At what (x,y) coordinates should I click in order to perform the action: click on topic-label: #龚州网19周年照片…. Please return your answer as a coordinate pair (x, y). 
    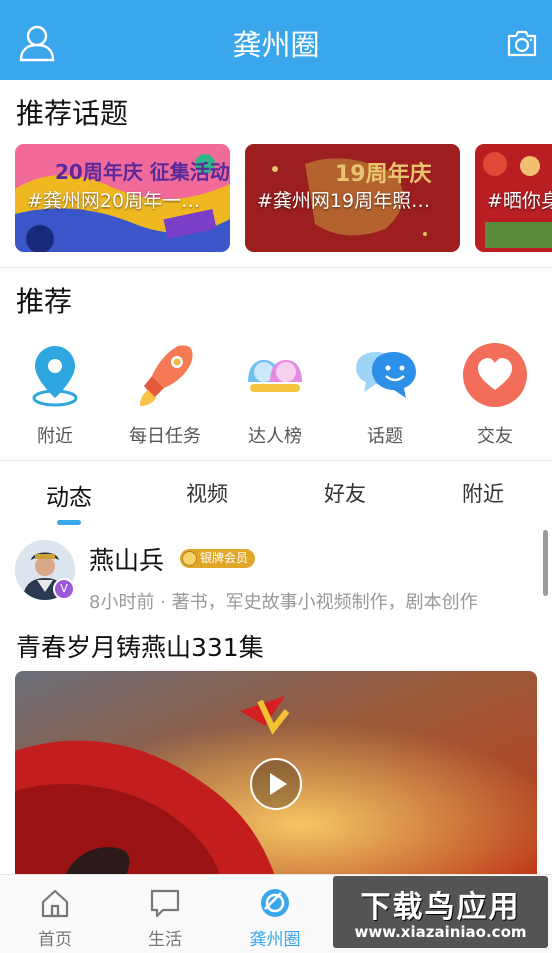
    Looking at the image, I should click on (352, 201).